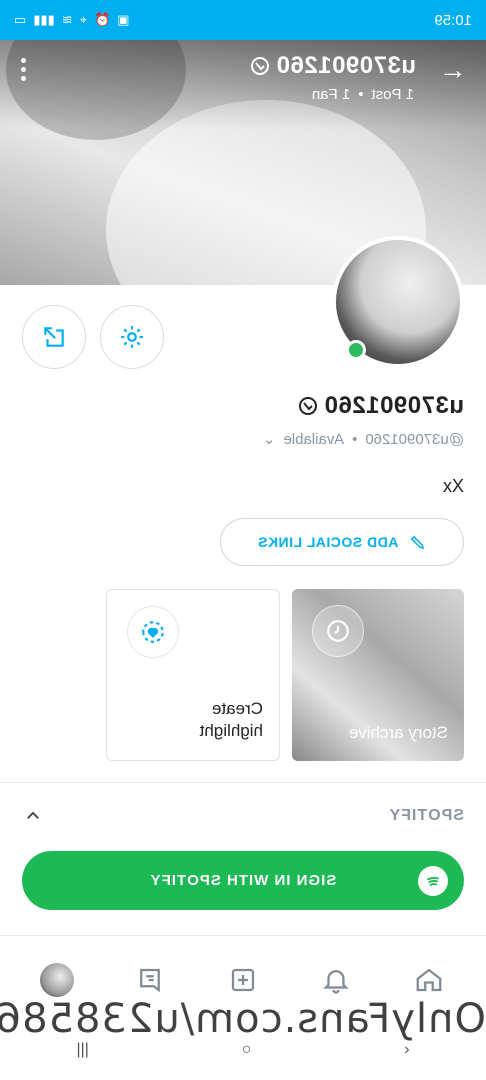 Image resolution: width=486 pixels, height=1080 pixels. I want to click on nav-profile, so click(57, 980).